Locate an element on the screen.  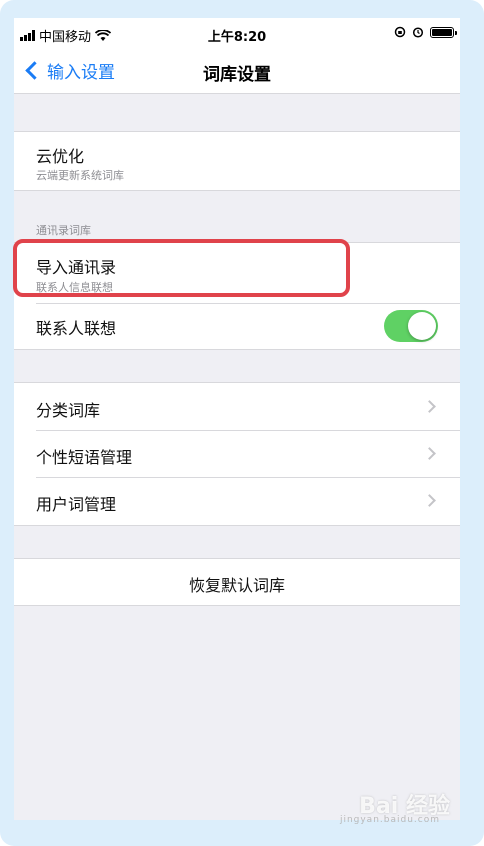
lexicon-item: 个性短语管理 is located at coordinates (237, 453).